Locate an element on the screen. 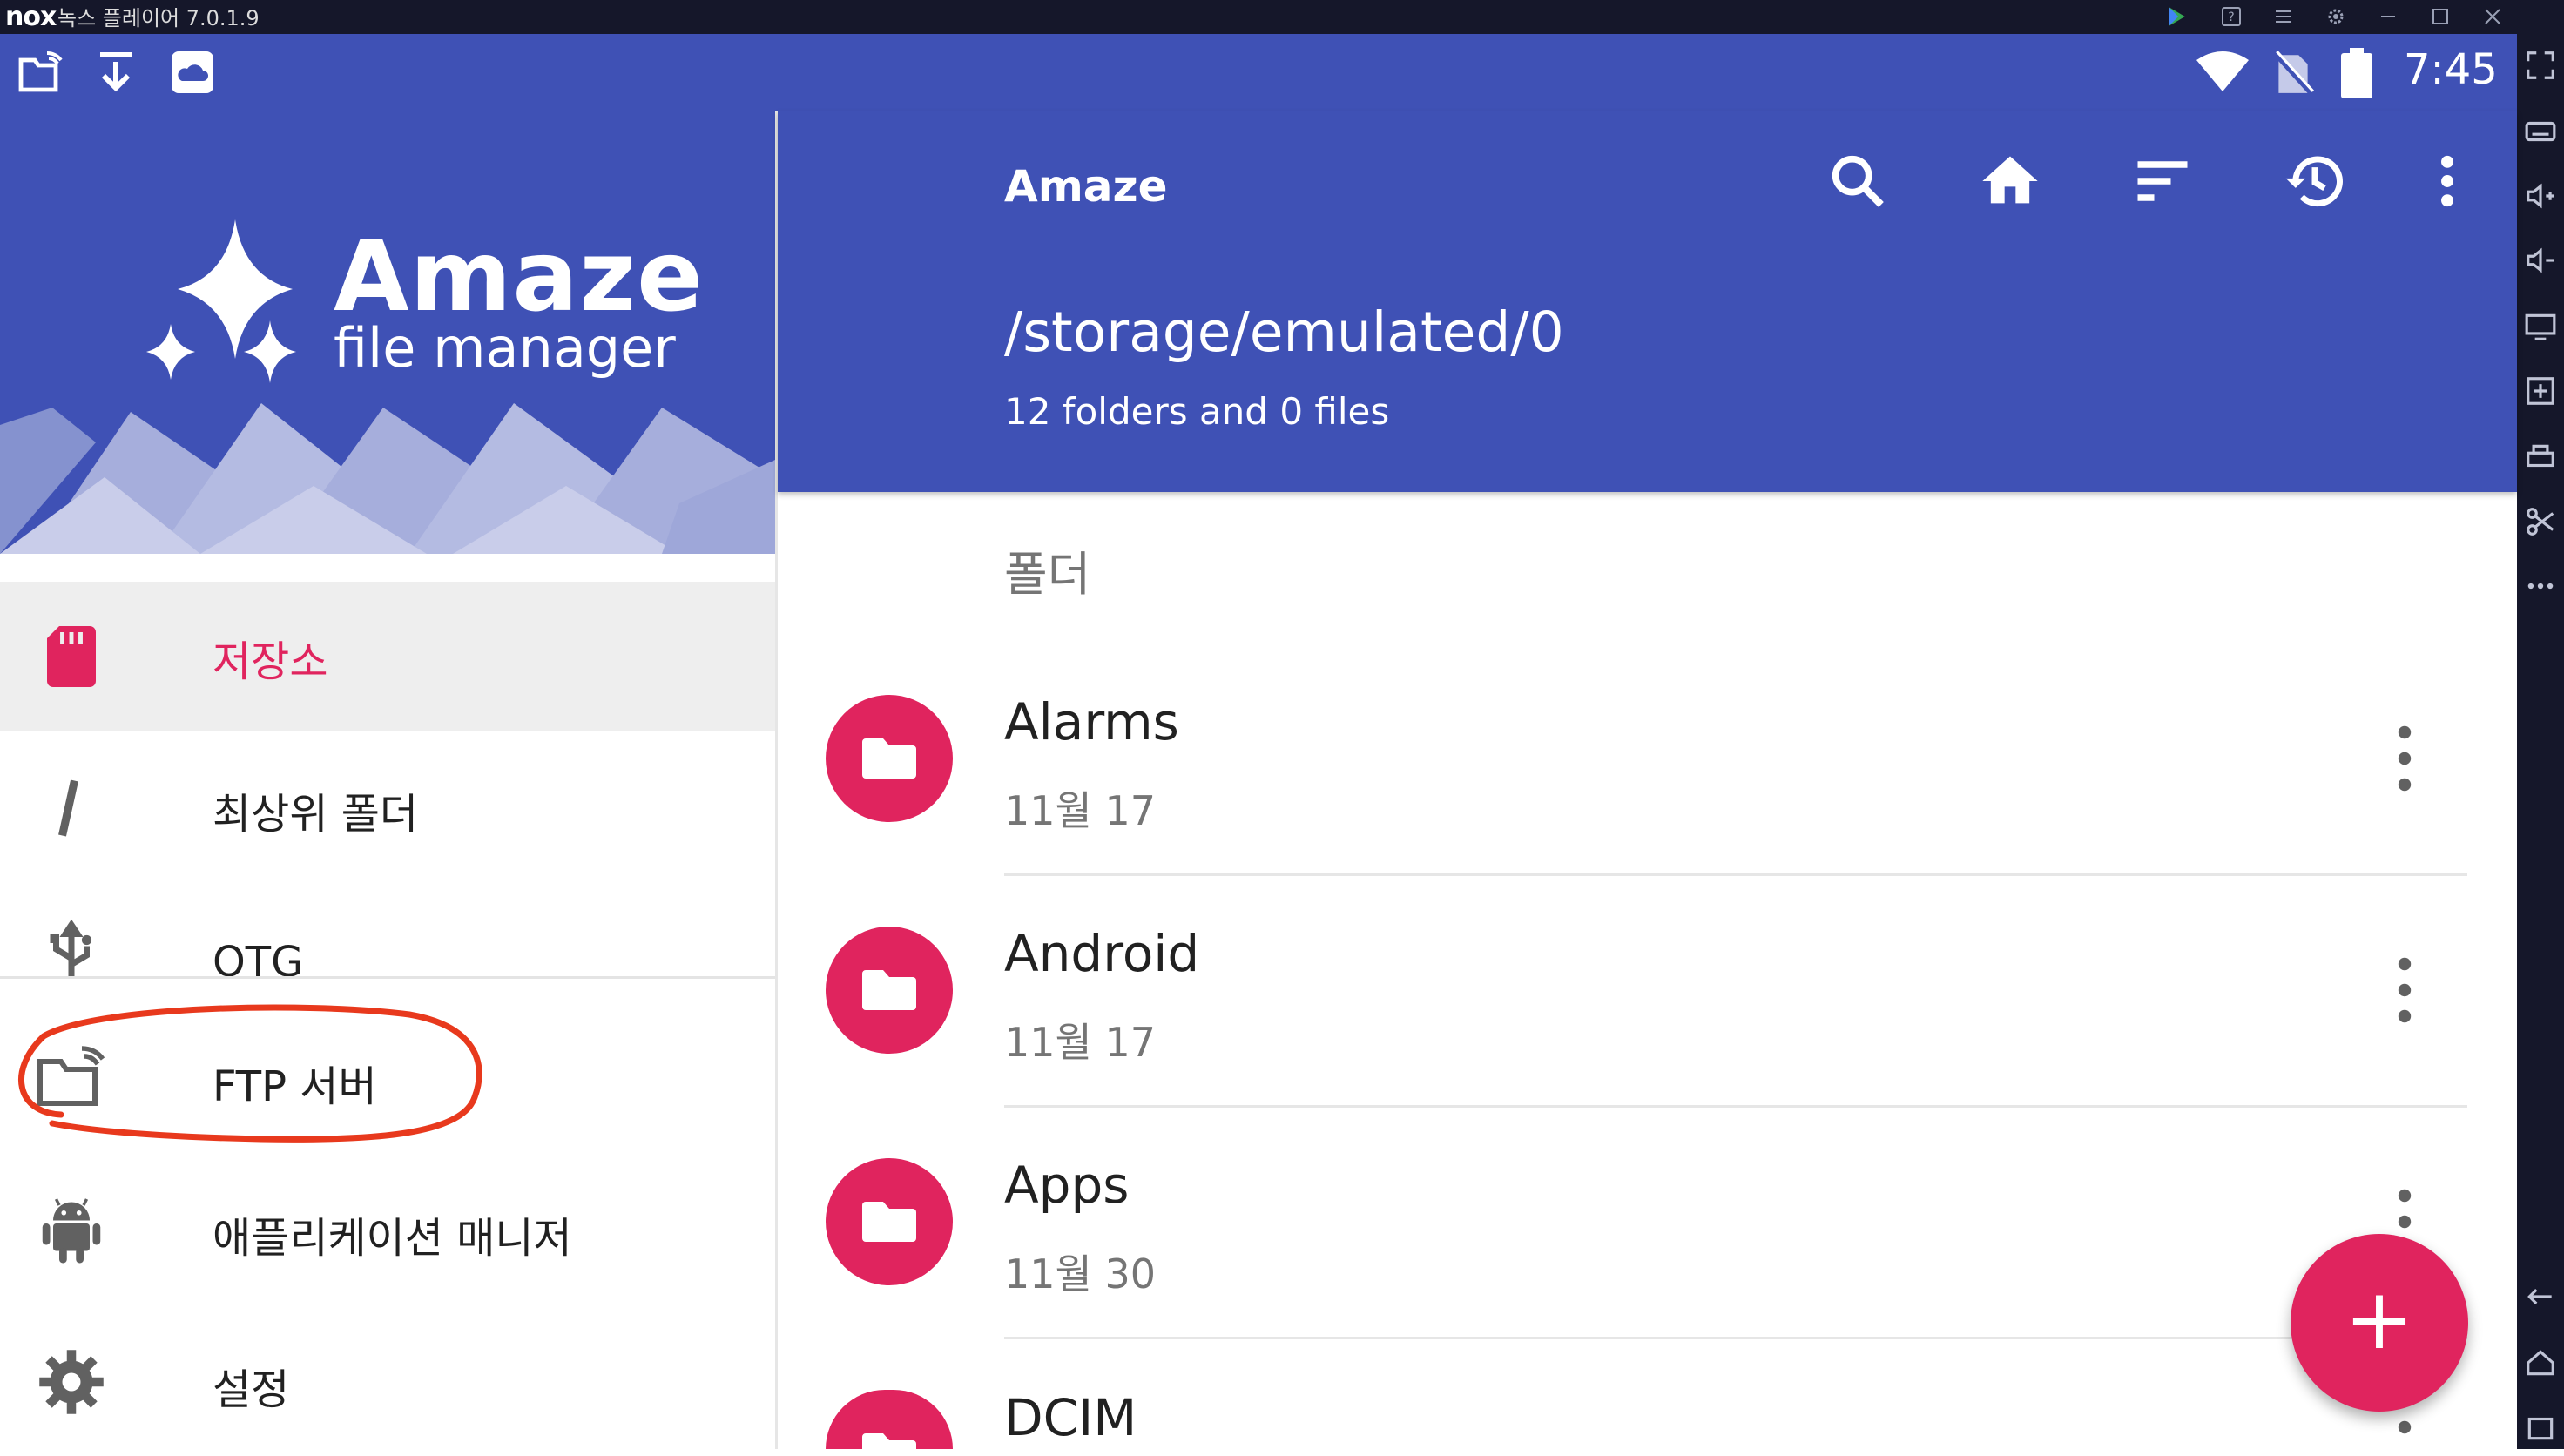 This screenshot has width=2564, height=1456. screen-icon is located at coordinates (2540, 326).